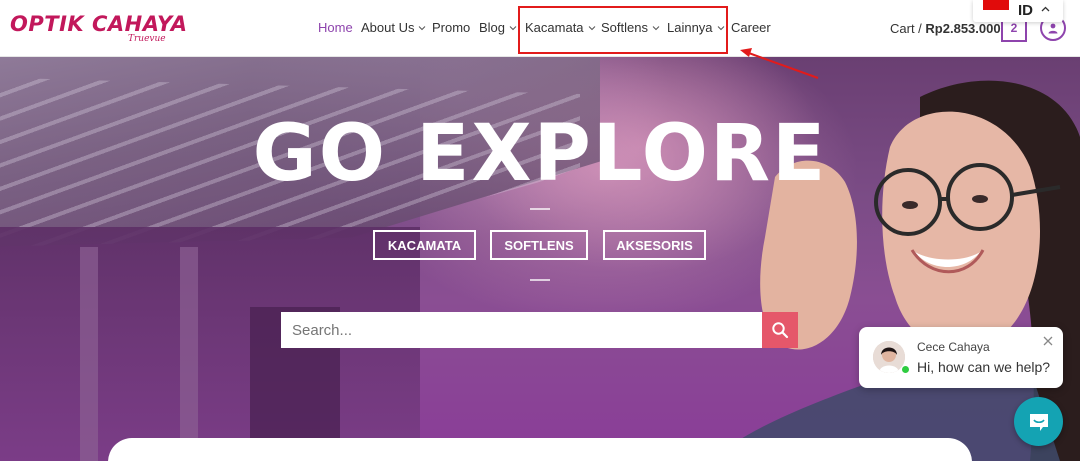 The width and height of the screenshot is (1080, 461). What do you see at coordinates (905, 369) in the screenshot?
I see `online-status-dot` at bounding box center [905, 369].